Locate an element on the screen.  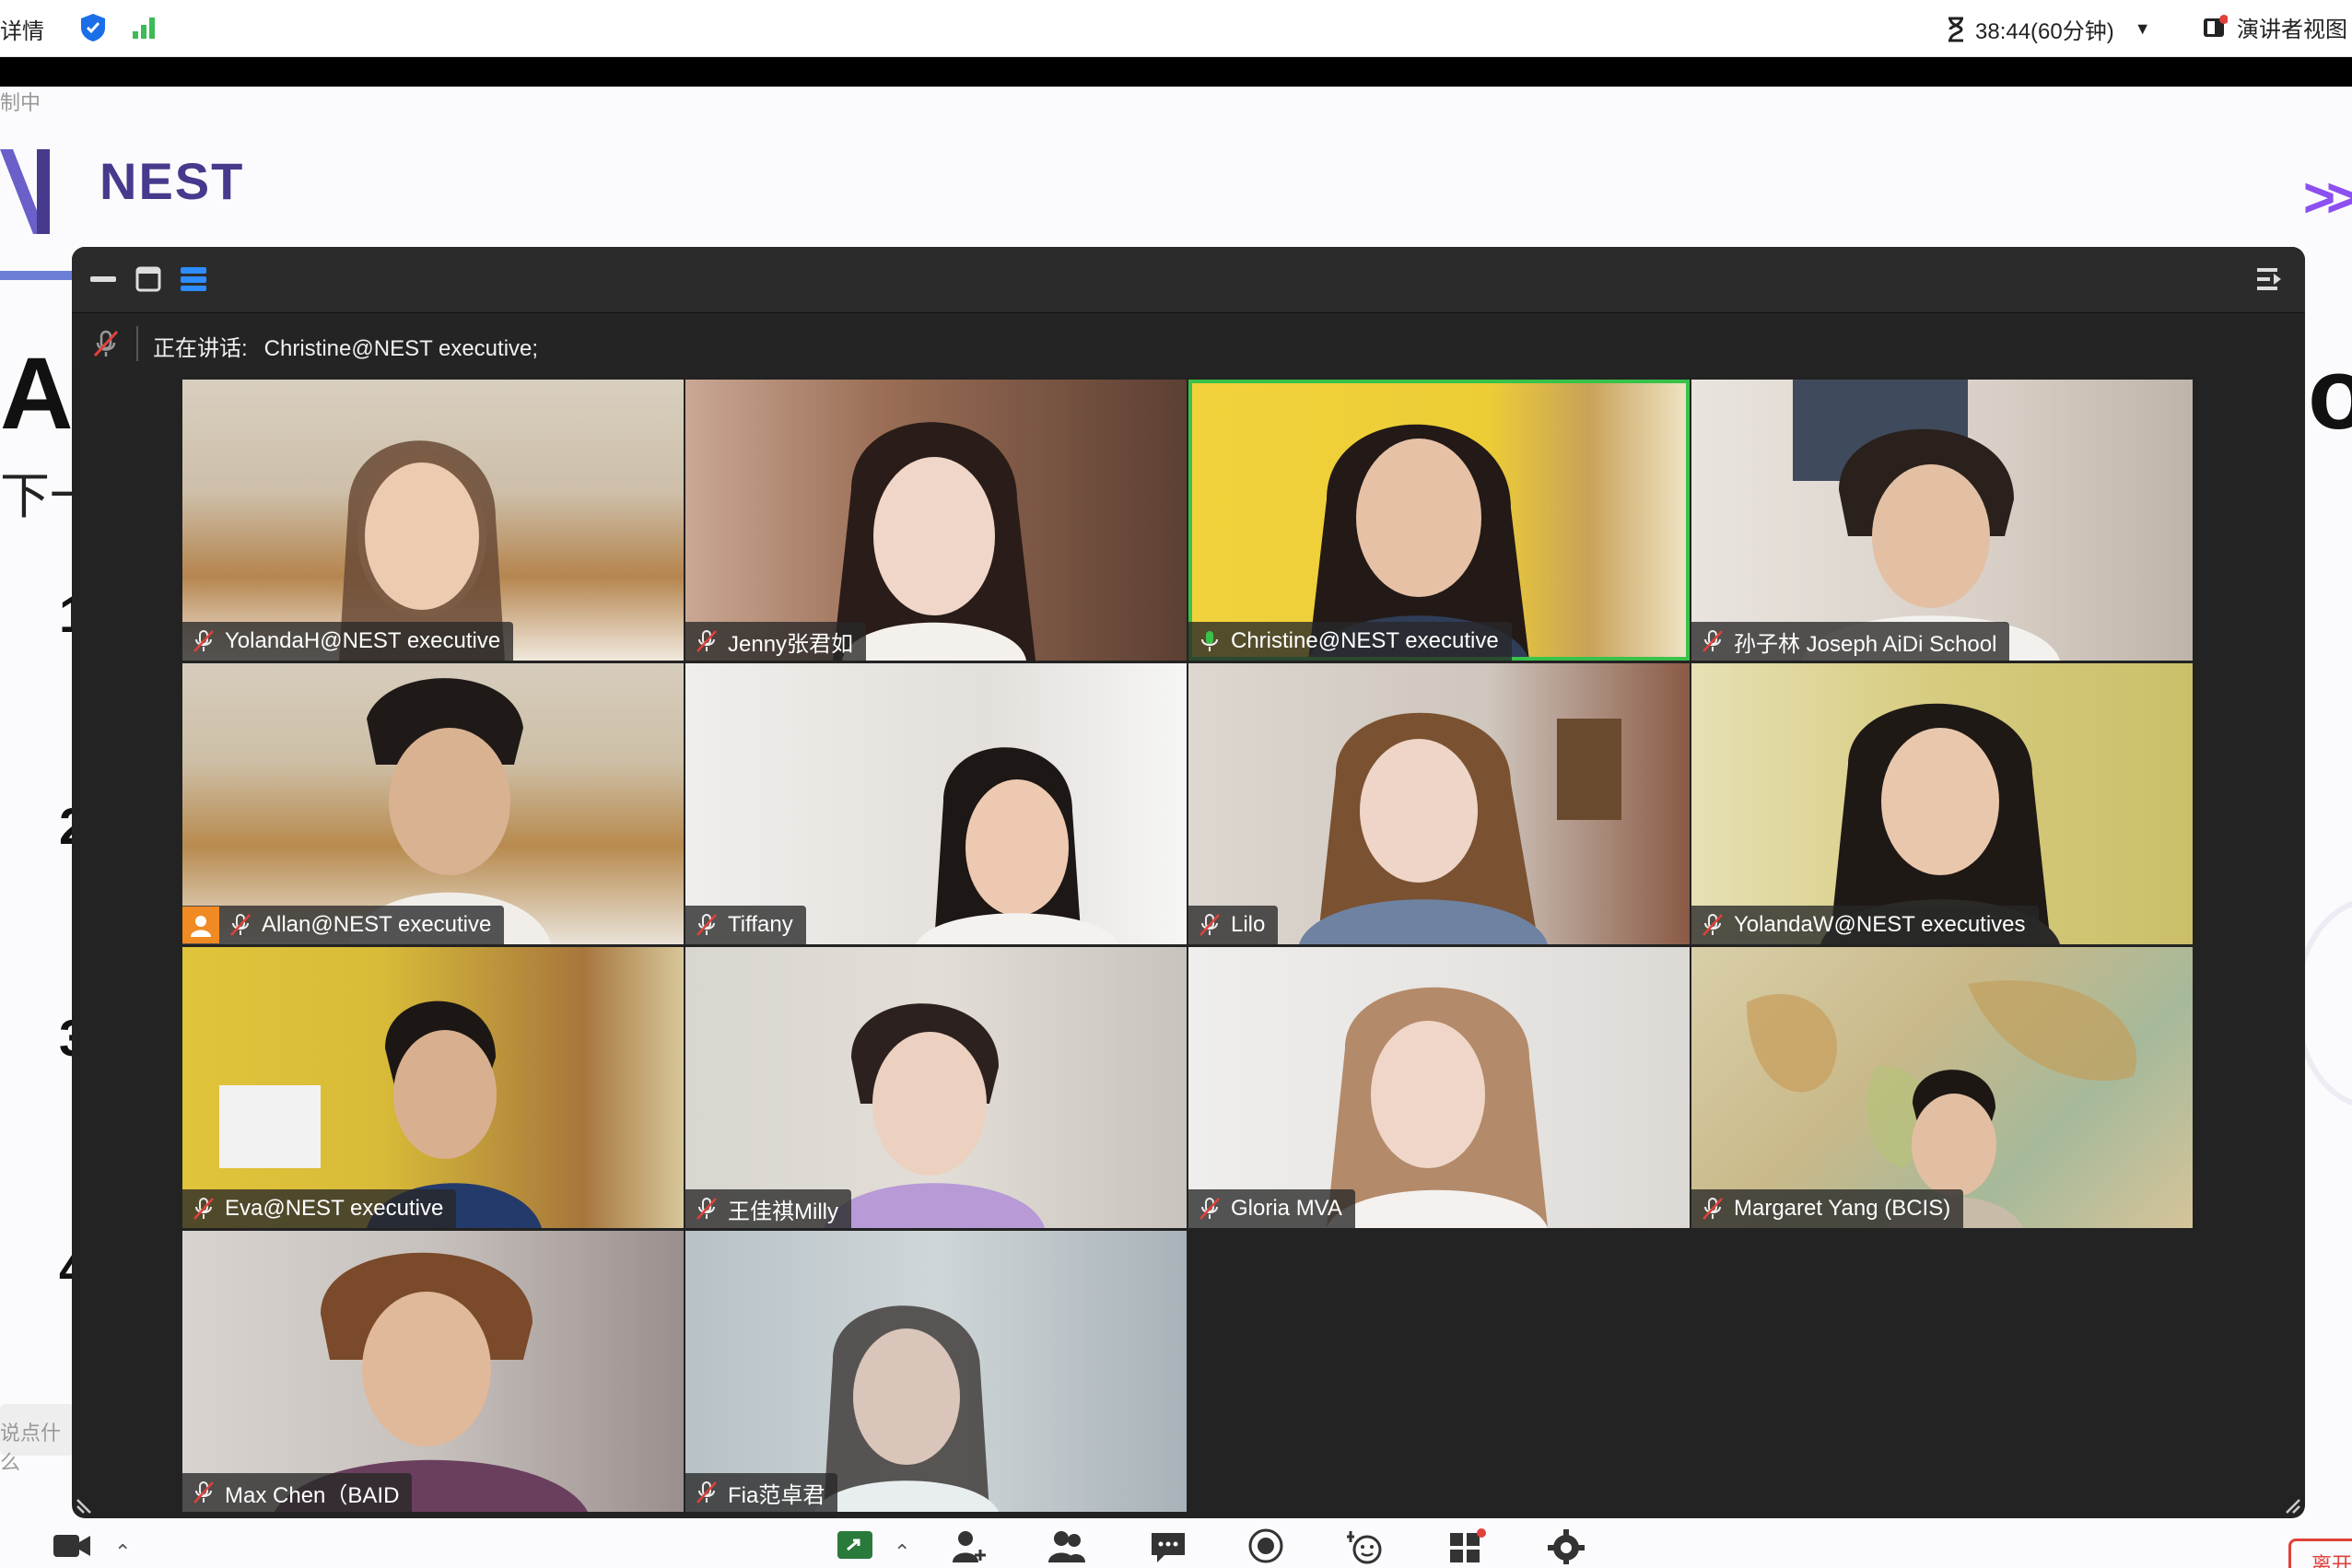
participant-name-tag: Christine@NEST executive is located at coordinates (1350, 642).